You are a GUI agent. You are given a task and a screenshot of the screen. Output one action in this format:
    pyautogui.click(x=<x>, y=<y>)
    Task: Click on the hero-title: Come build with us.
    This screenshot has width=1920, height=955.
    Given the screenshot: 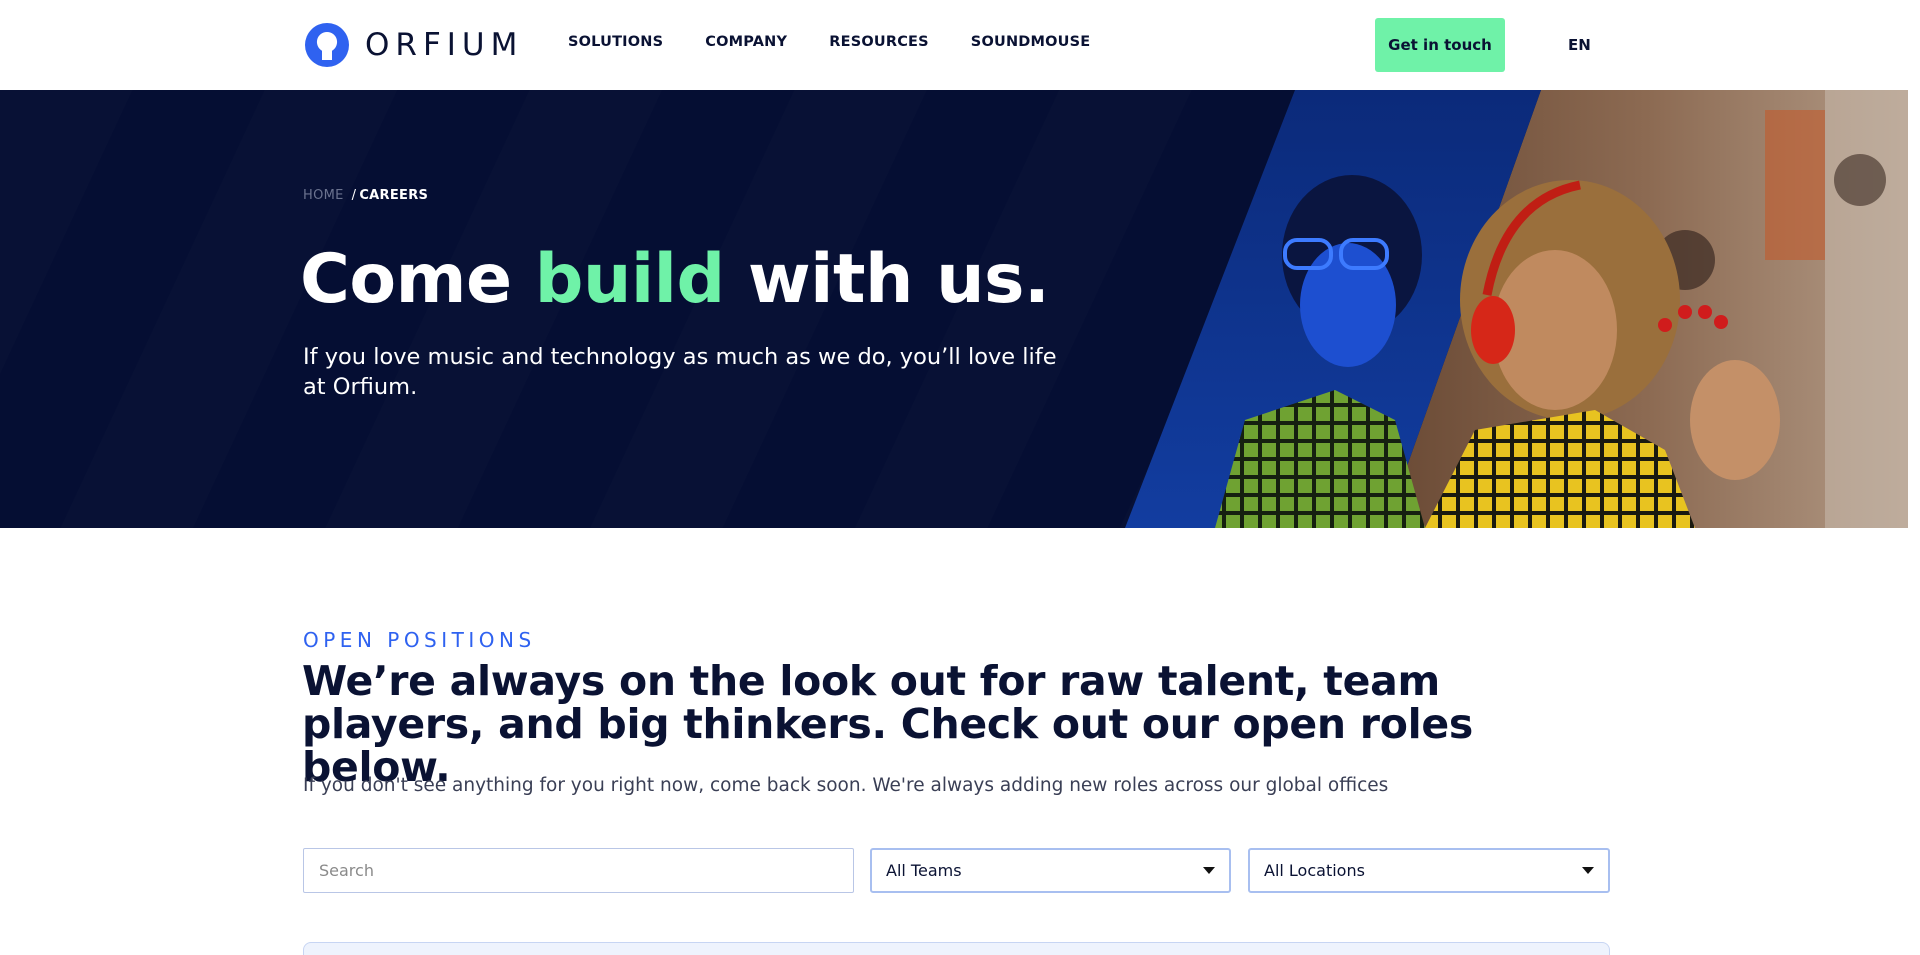 What is the action you would take?
    pyautogui.click(x=675, y=279)
    